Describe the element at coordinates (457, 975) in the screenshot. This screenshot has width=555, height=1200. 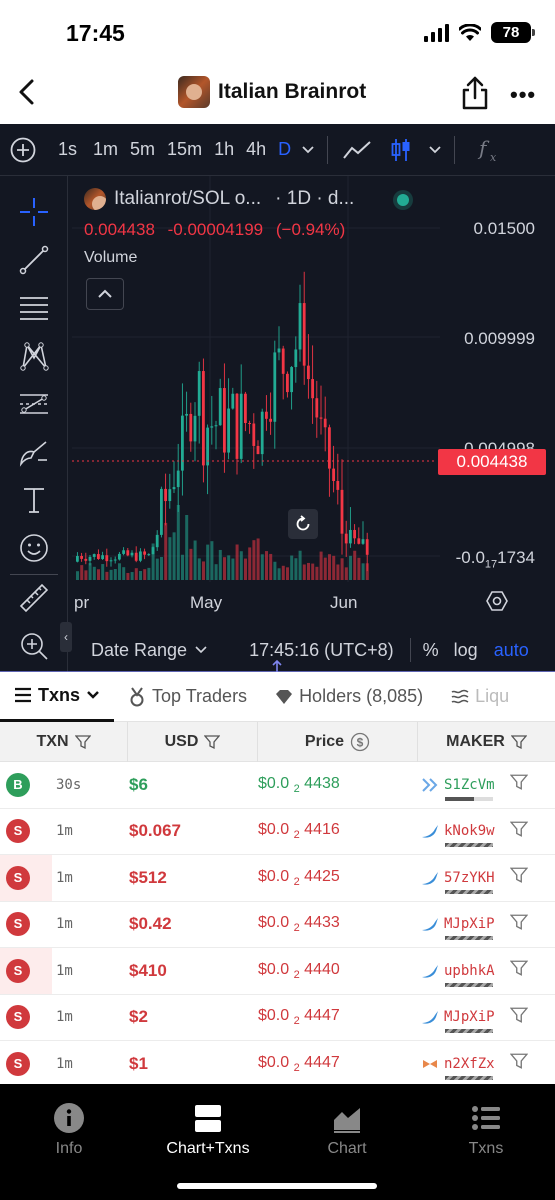
I see `txn-maker: upbhkA` at that location.